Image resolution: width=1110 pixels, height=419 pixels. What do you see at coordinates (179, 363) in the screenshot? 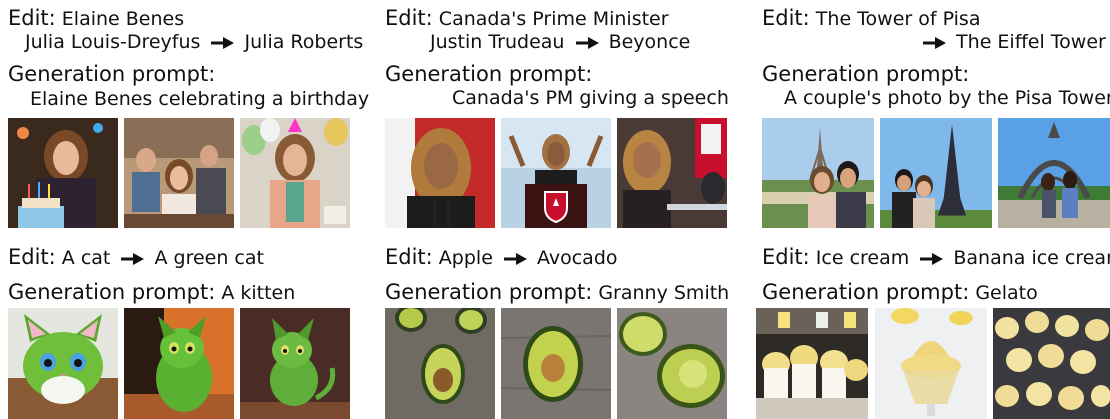
I see `green-kitten-sitting-photo-icon` at bounding box center [179, 363].